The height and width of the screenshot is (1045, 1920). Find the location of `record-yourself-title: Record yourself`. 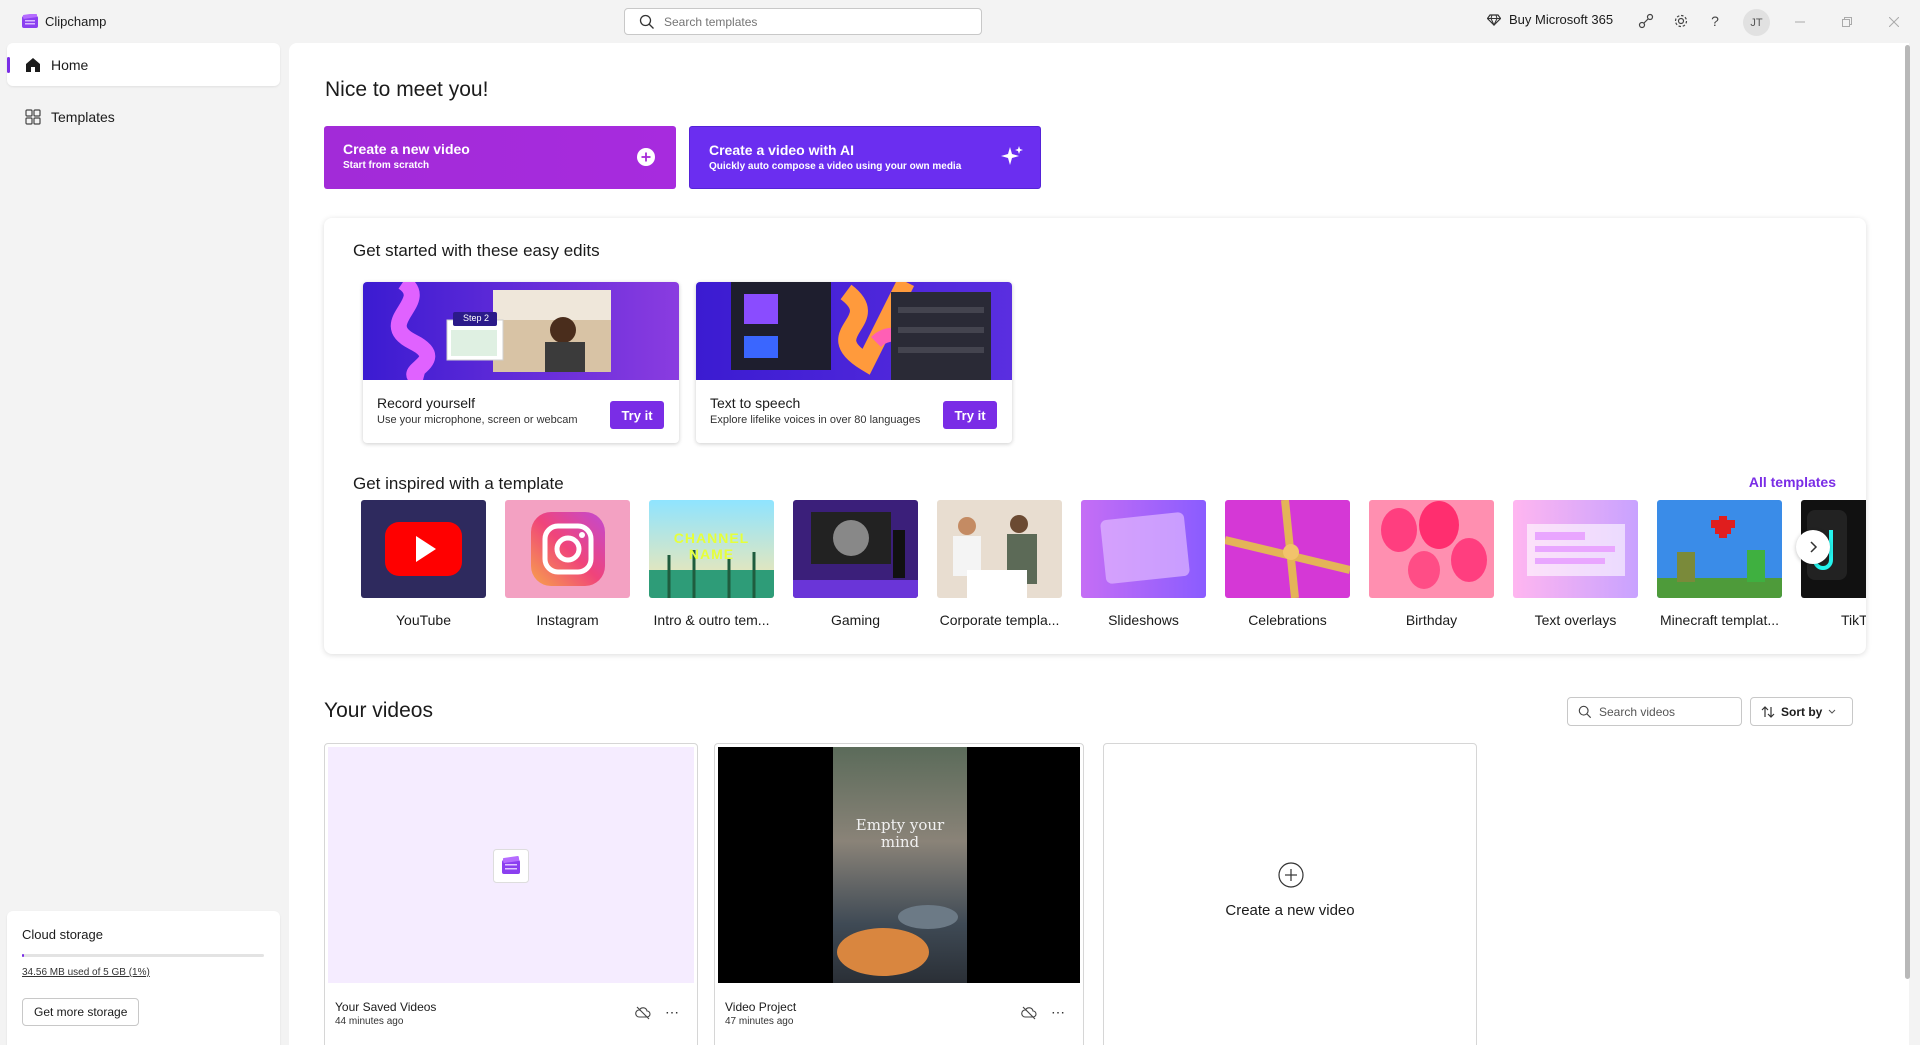

record-yourself-title: Record yourself is located at coordinates (426, 403).